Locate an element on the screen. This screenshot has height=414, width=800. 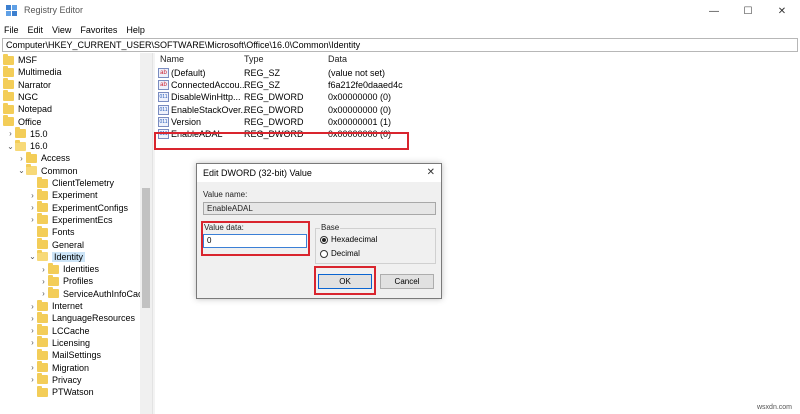
minimize-button: — is located at coordinates (714, 11).